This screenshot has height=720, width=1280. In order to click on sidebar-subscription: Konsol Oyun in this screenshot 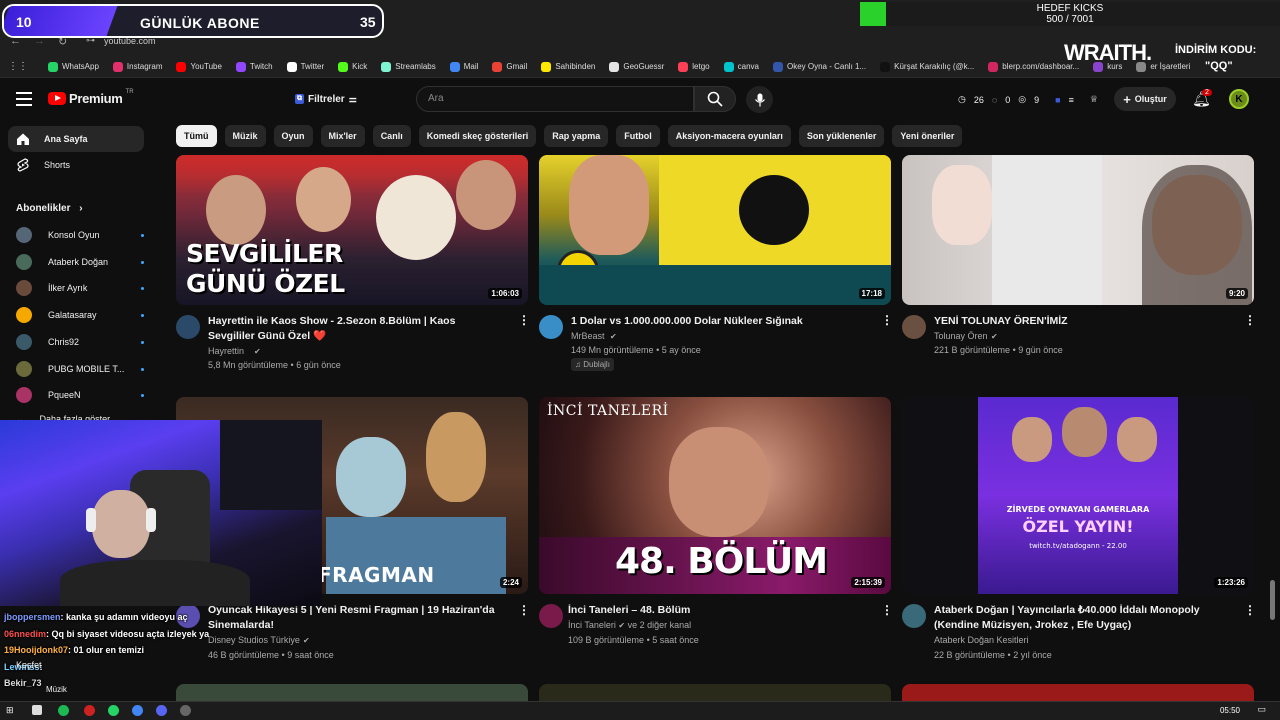, I will do `click(80, 235)`.